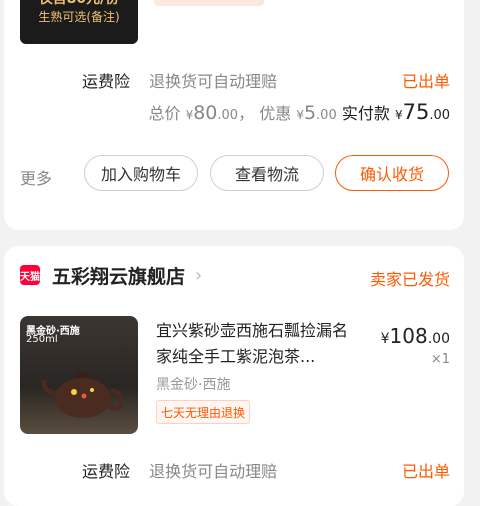 Image resolution: width=480 pixels, height=506 pixels. I want to click on order-totals: 总价 ¥80.00， 优惠 ¥5.00 实付款 ¥75.00, so click(299, 112).